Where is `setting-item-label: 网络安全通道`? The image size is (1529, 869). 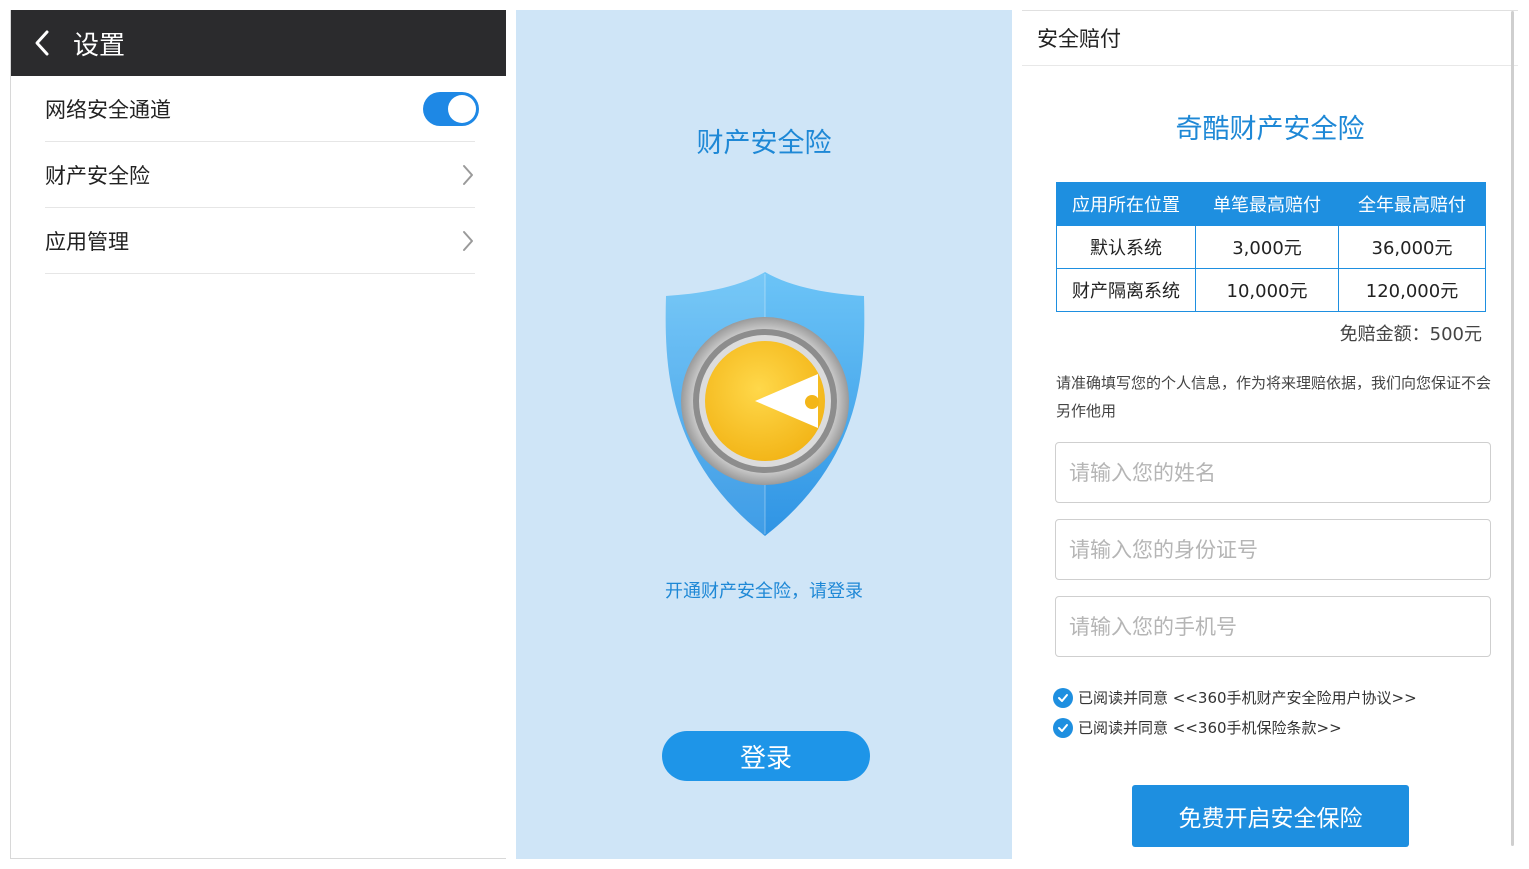
setting-item-label: 网络安全通道 is located at coordinates (108, 109).